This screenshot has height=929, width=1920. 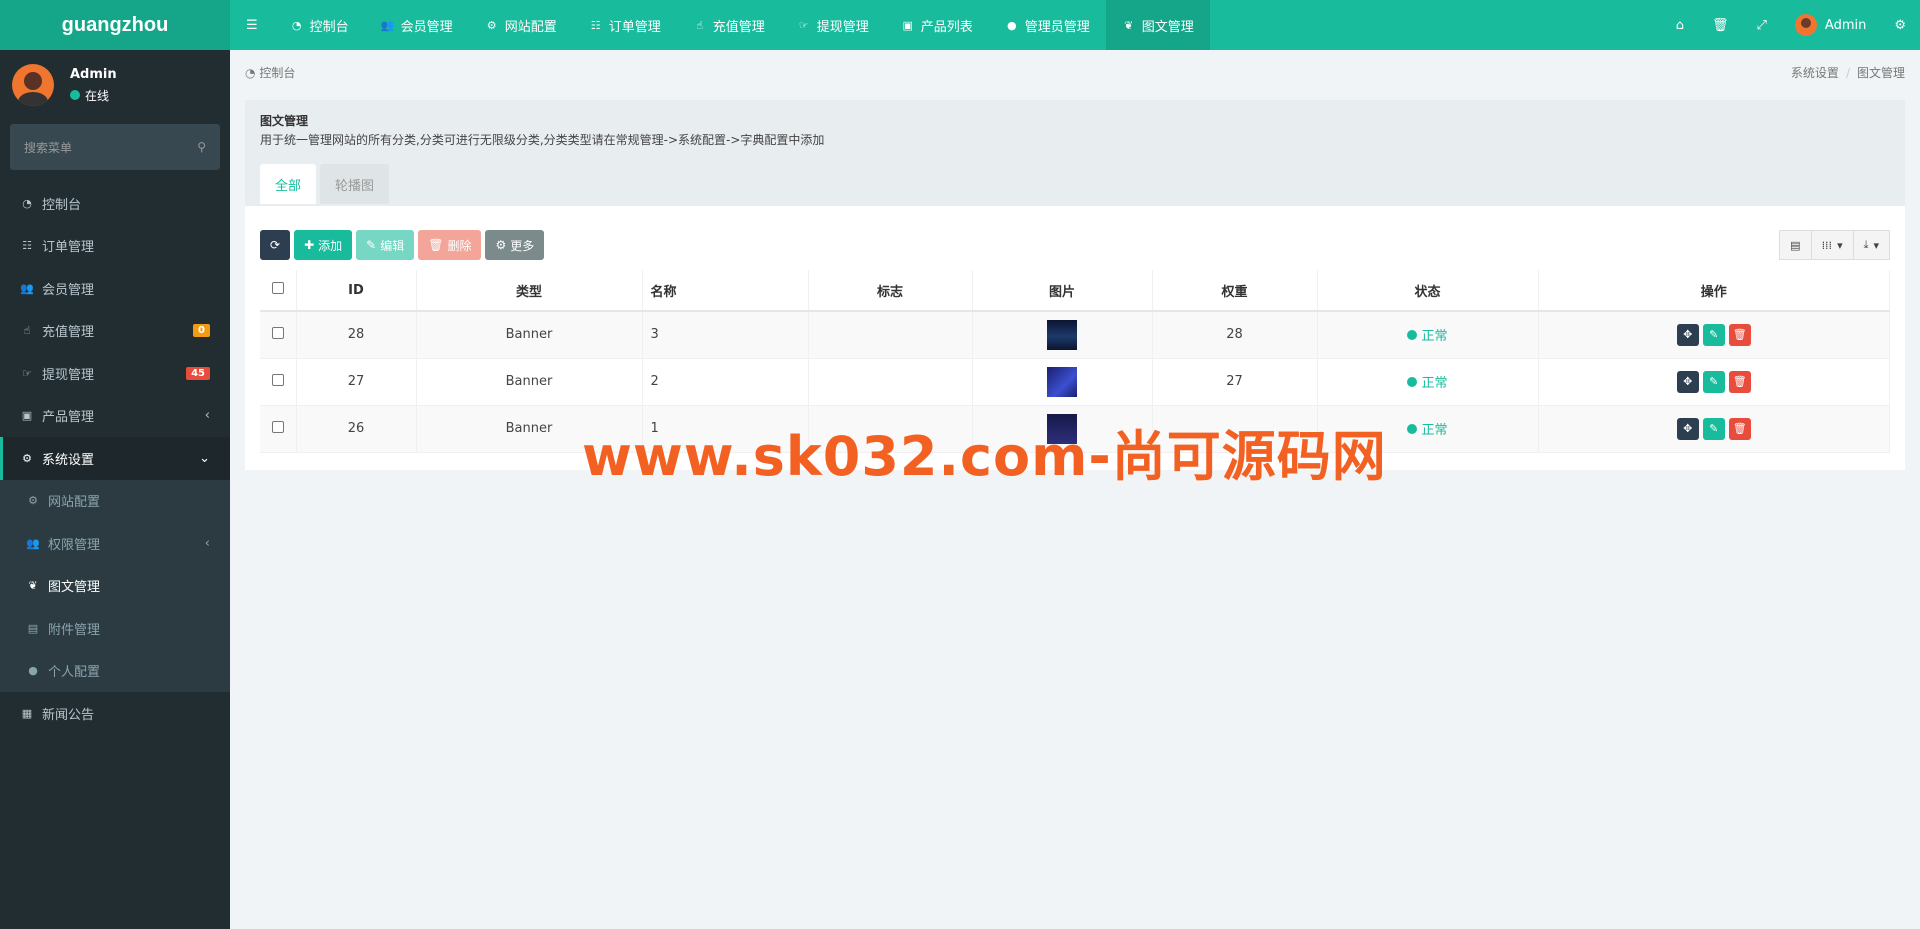 I want to click on sidebar-item-system: ⚙ 系统设置 ⌄, so click(x=115, y=458).